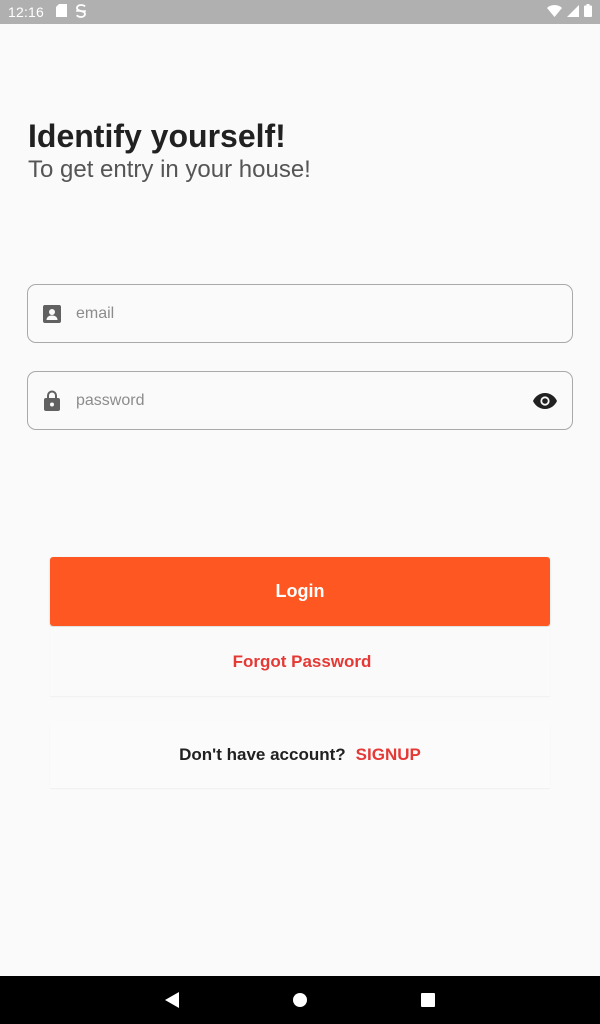  Describe the element at coordinates (52, 314) in the screenshot. I see `account-box-icon` at that location.